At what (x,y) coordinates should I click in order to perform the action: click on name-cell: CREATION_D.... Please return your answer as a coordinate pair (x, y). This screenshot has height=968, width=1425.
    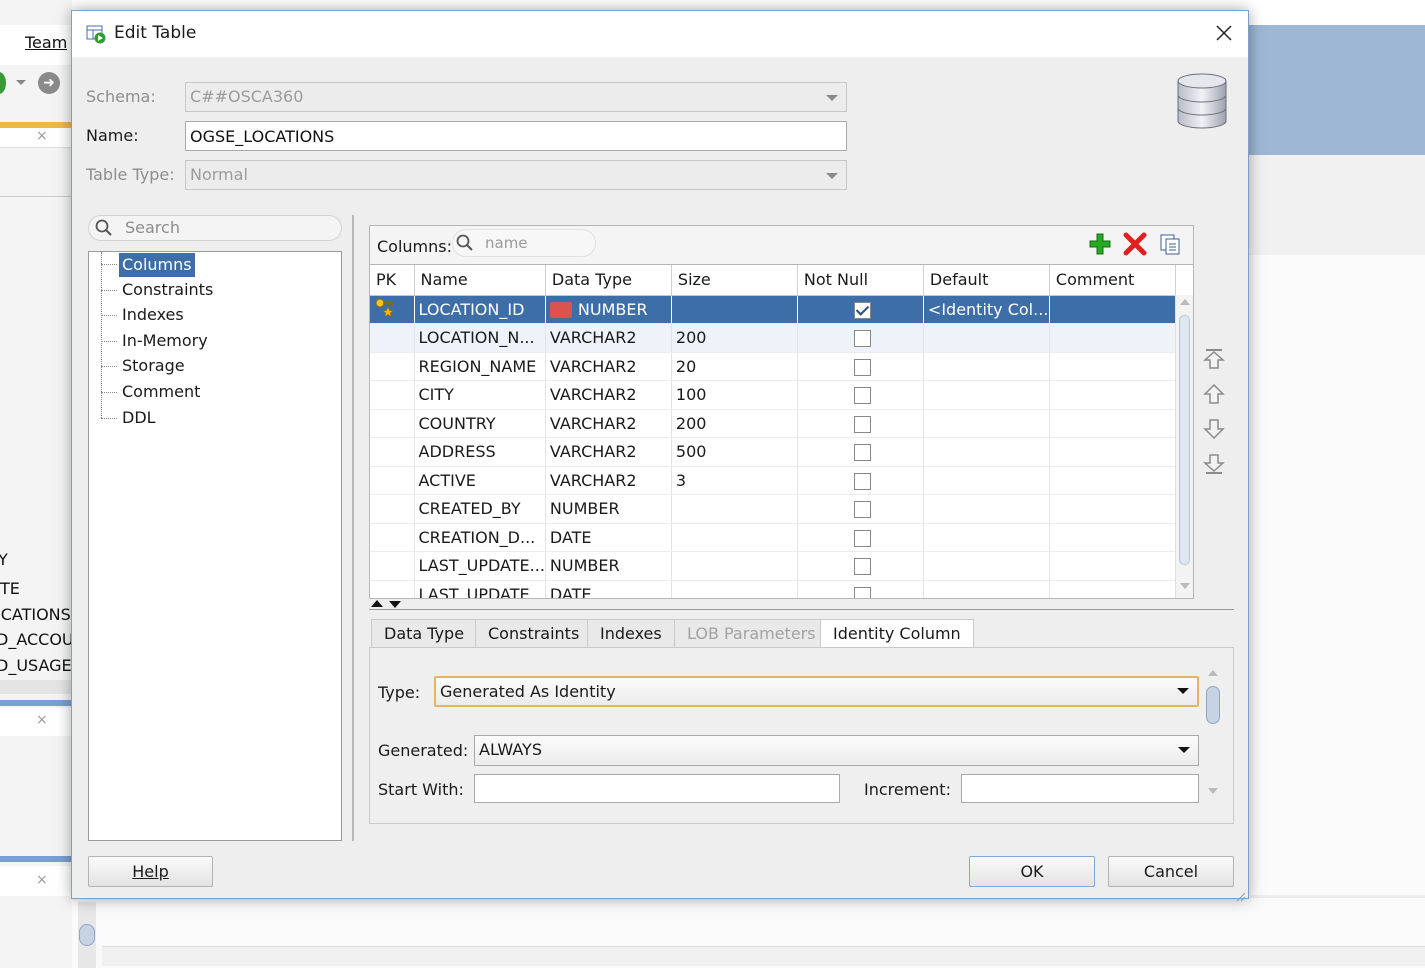
    Looking at the image, I should click on (480, 537).